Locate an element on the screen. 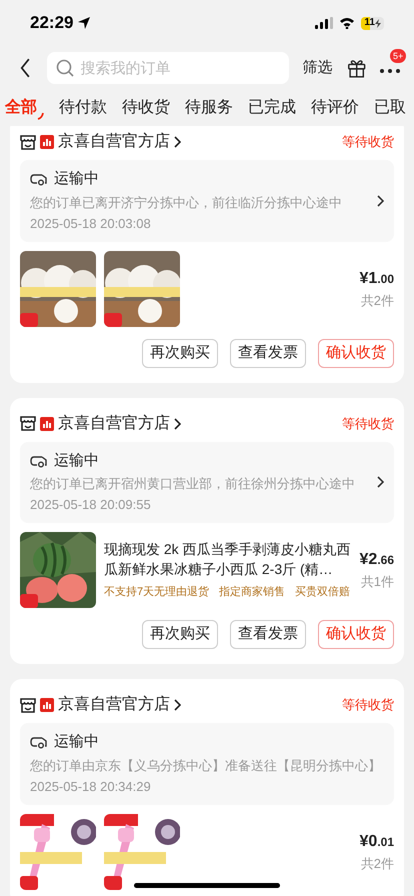 This screenshot has width=414, height=896. tracking-time: 2025-05-18 20:09:55 is located at coordinates (91, 505).